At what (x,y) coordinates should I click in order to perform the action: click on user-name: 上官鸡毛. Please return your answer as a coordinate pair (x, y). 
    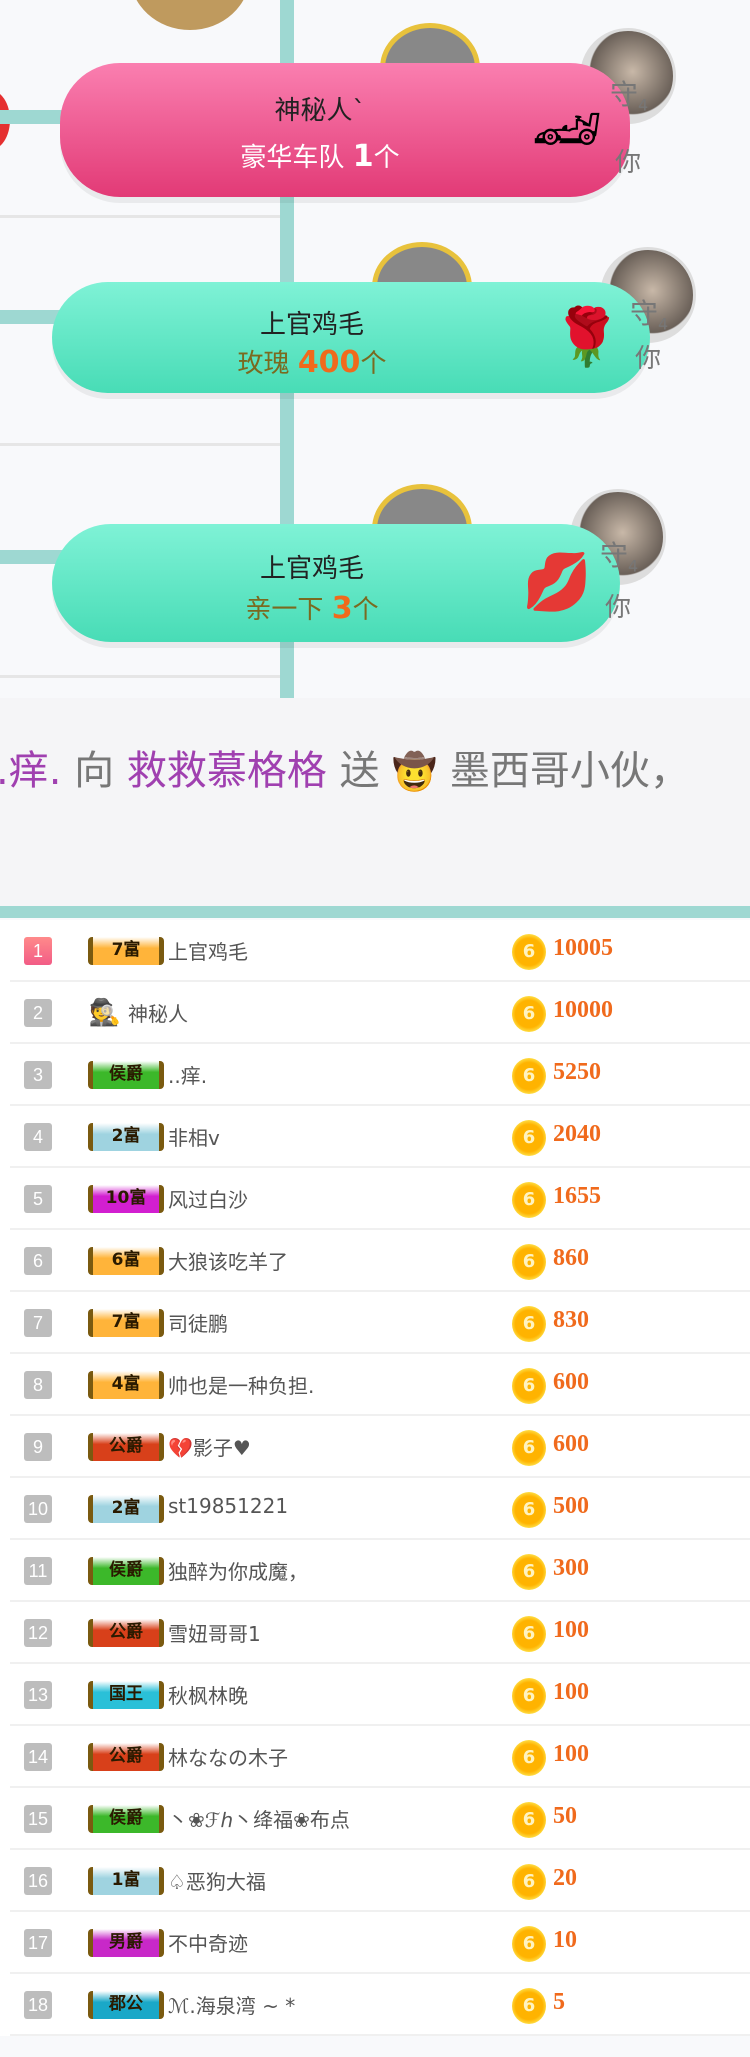
    Looking at the image, I should click on (208, 950).